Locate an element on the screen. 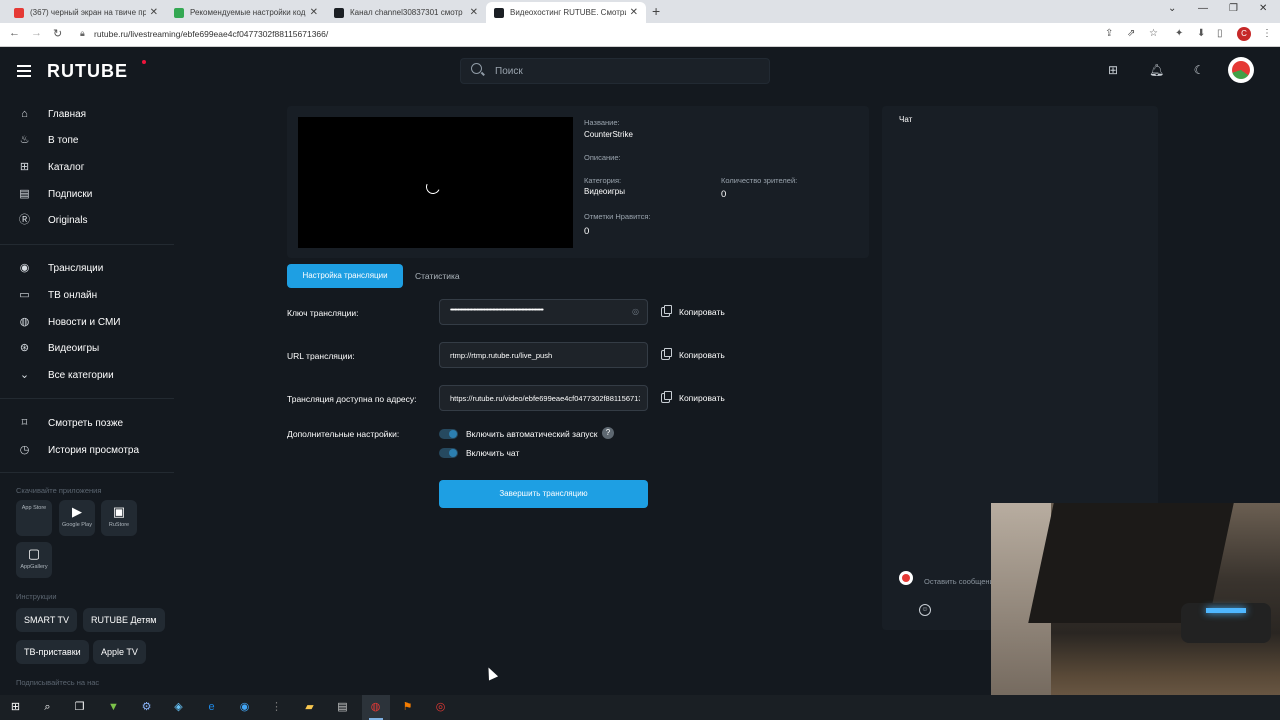 Image resolution: width=1280 pixels, height=720 pixels. sidebar-item-videogames: ⊛ Видеоигры is located at coordinates (87, 348).